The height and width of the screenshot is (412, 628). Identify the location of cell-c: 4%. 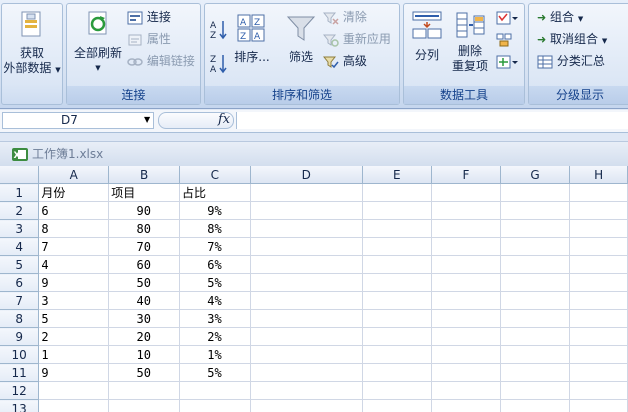
(215, 300).